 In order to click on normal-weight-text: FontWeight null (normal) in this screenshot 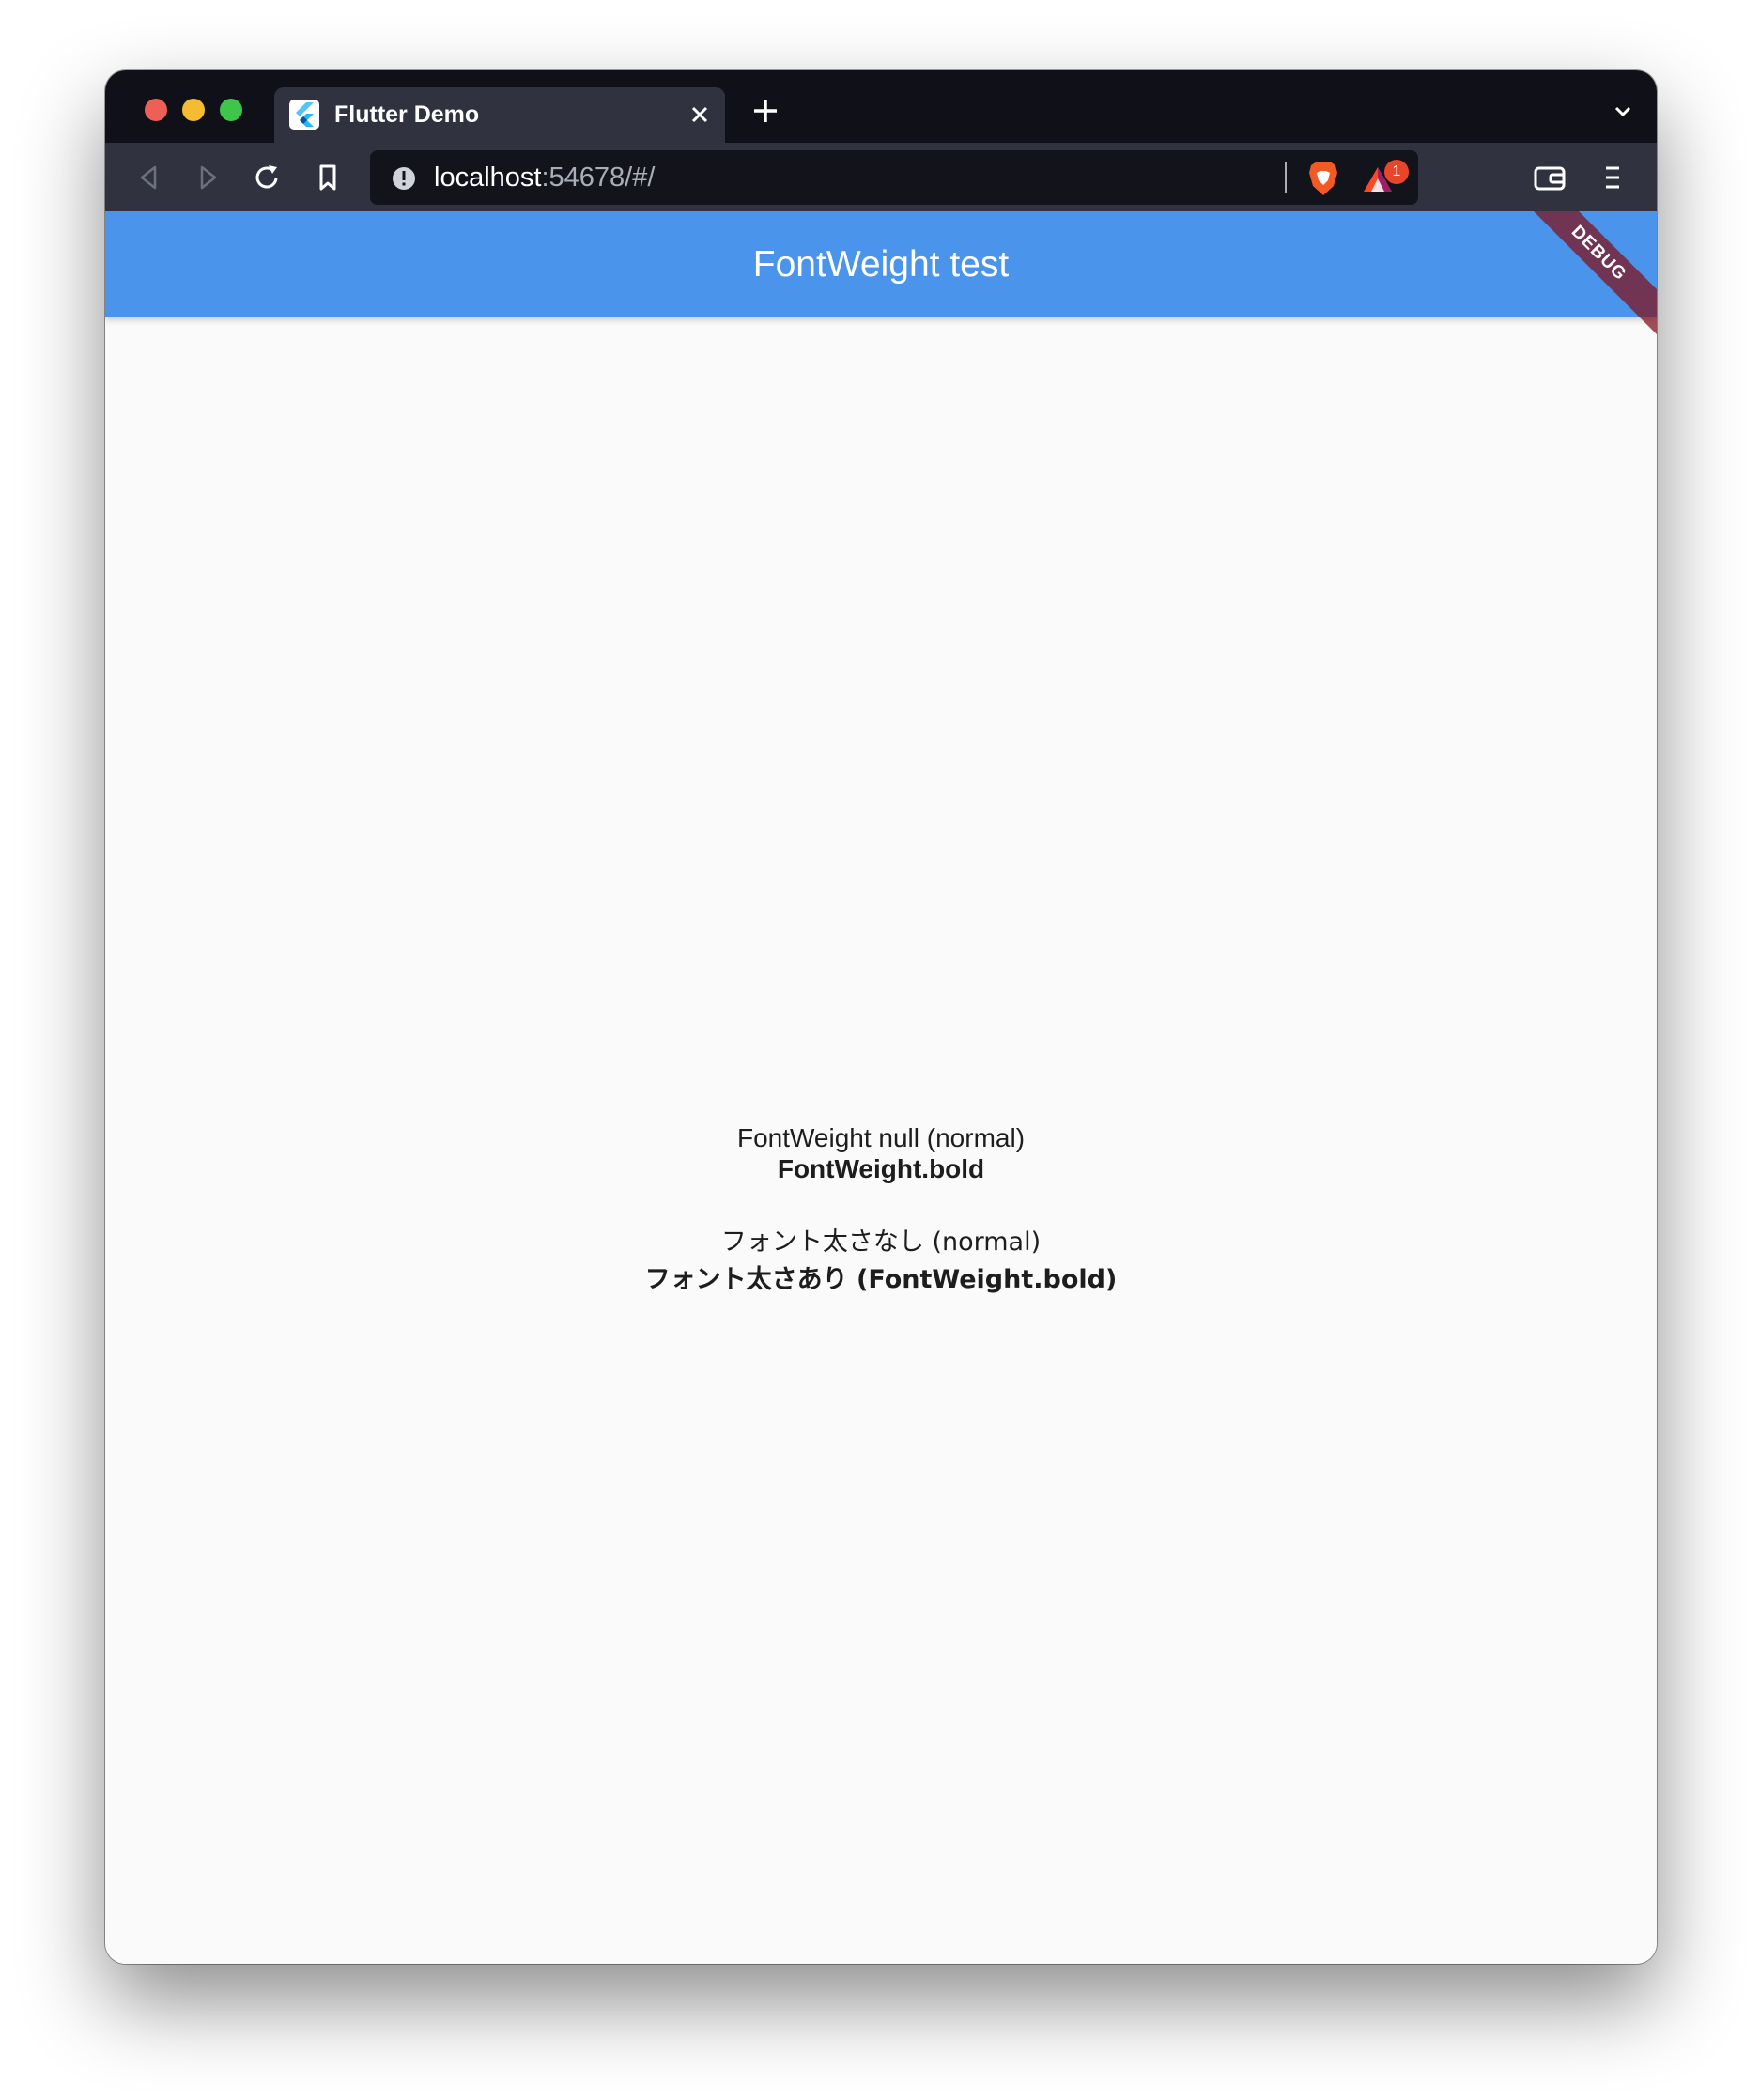, I will do `click(881, 1138)`.